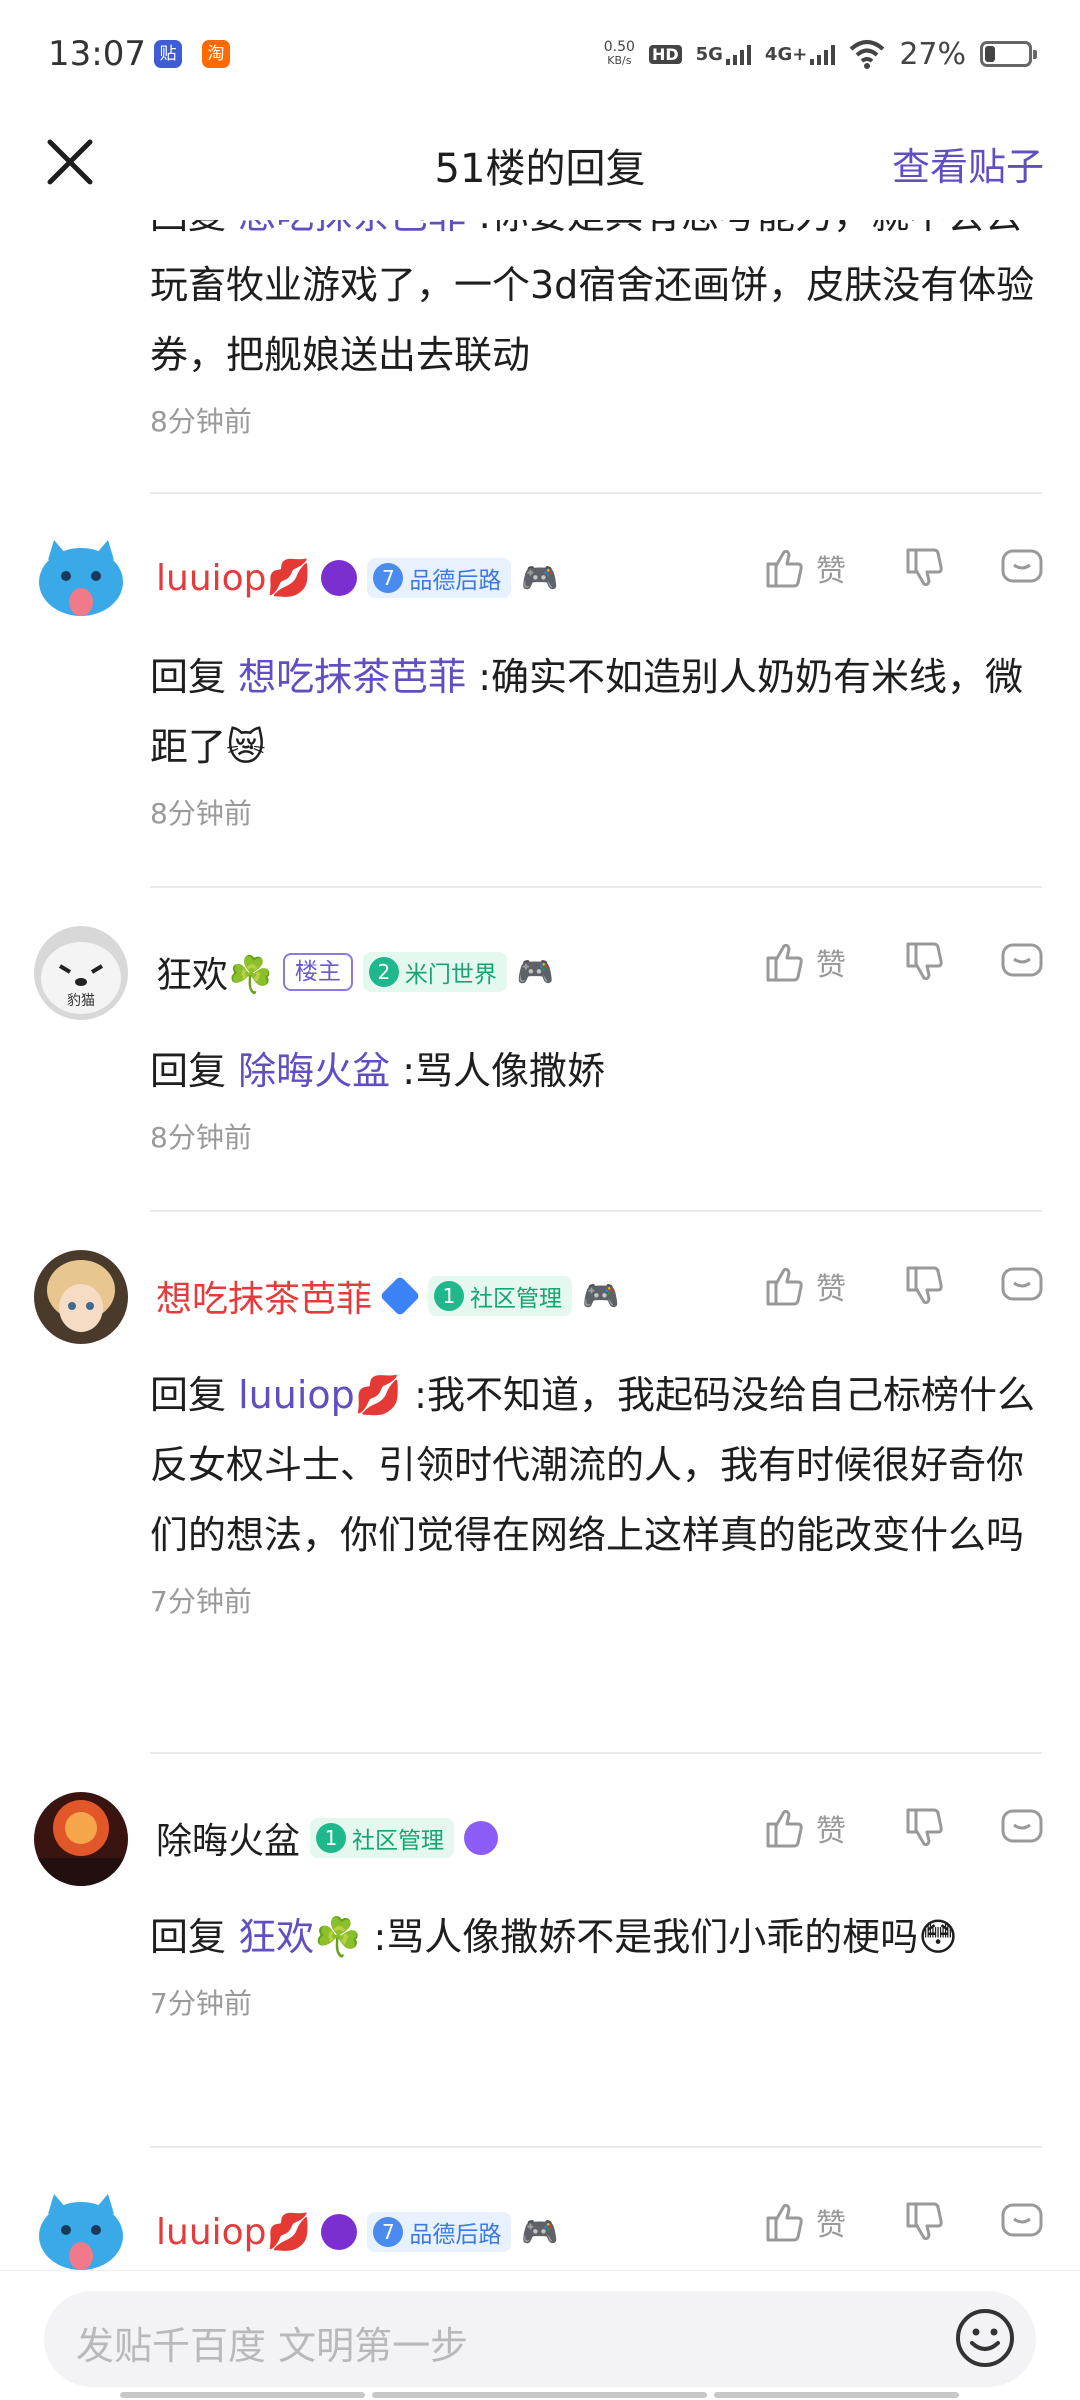 The width and height of the screenshot is (1080, 2400). I want to click on sim1-label: 5G, so click(709, 54).